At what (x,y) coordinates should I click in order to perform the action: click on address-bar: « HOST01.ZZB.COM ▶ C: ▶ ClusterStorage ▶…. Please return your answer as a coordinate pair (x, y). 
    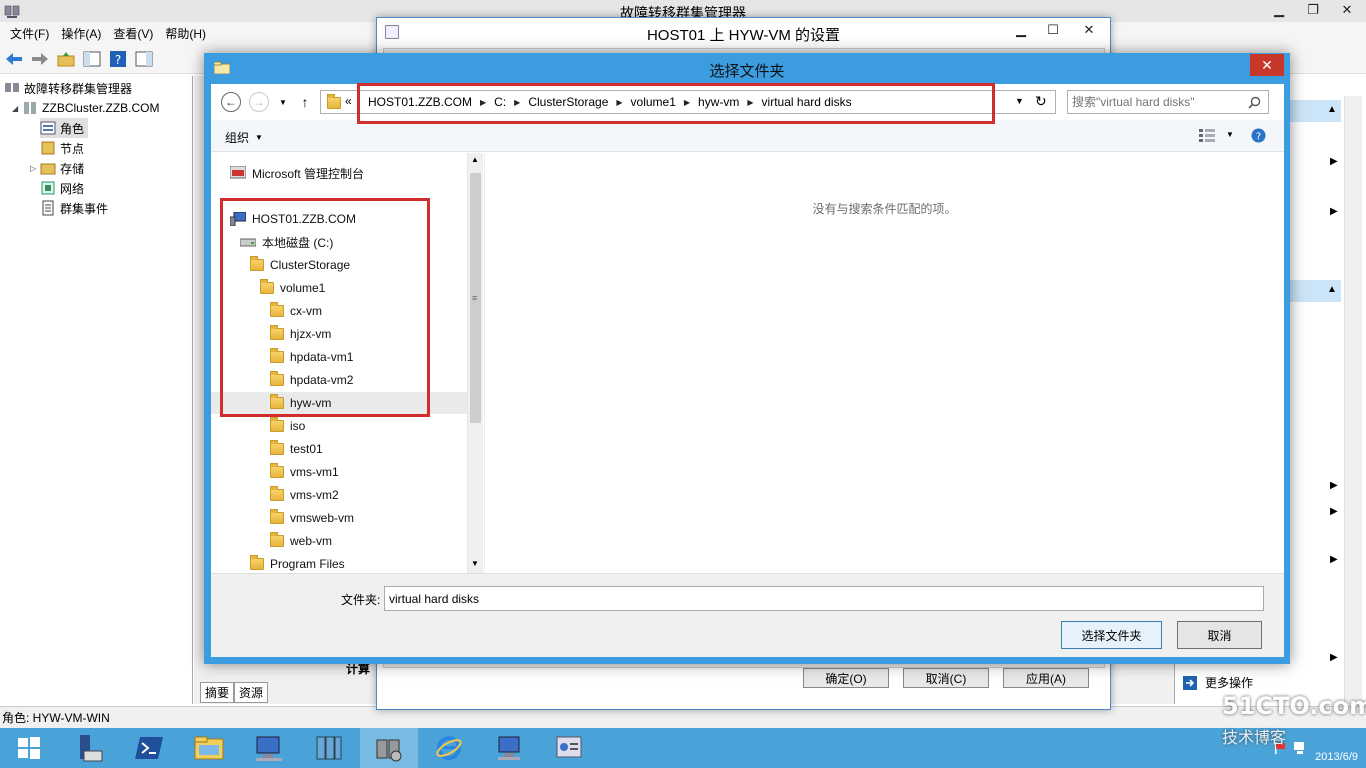
    Looking at the image, I should click on (688, 102).